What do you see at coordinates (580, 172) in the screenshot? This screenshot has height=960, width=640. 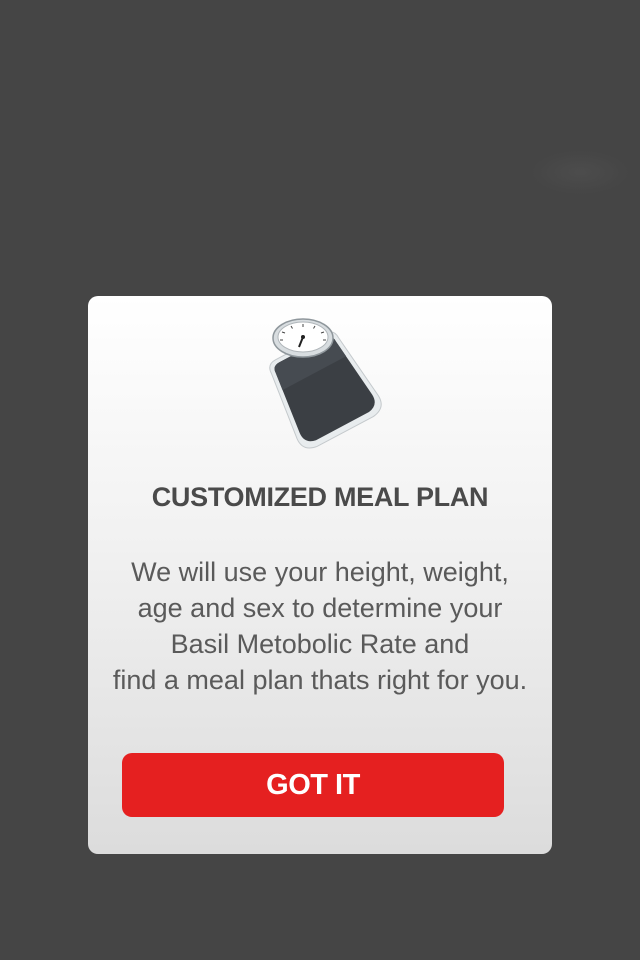 I see `background-glint` at bounding box center [580, 172].